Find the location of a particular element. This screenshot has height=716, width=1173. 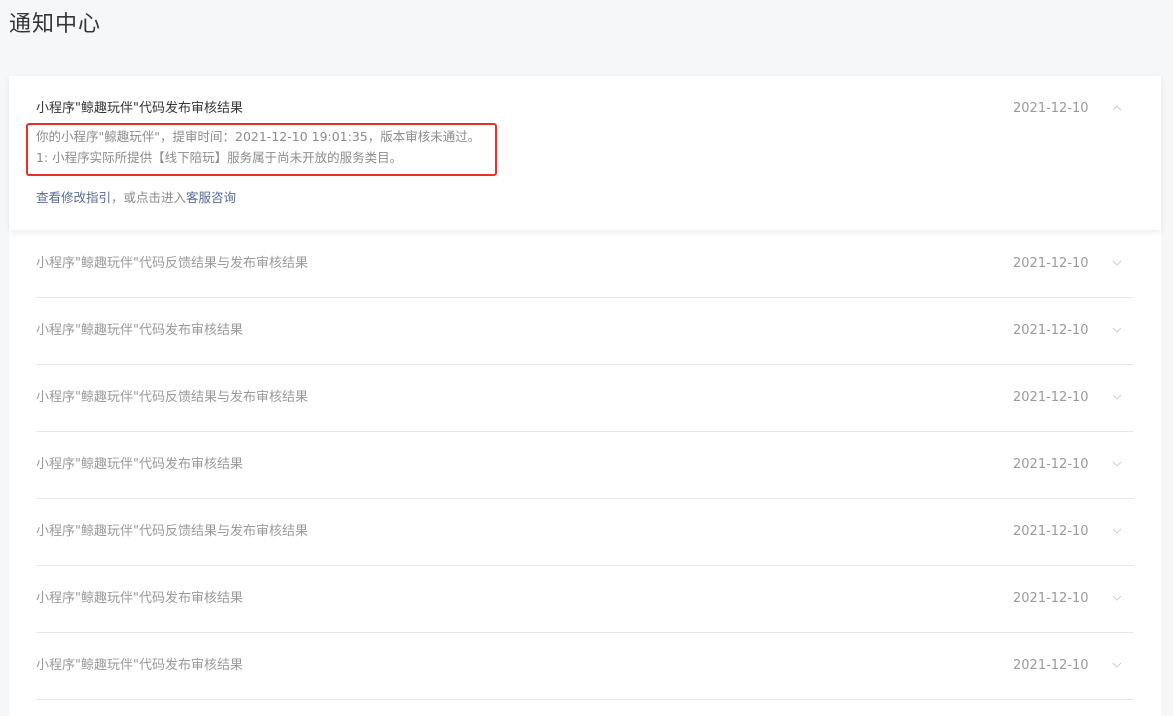

customer-service-link: 客服咨询 is located at coordinates (211, 197).